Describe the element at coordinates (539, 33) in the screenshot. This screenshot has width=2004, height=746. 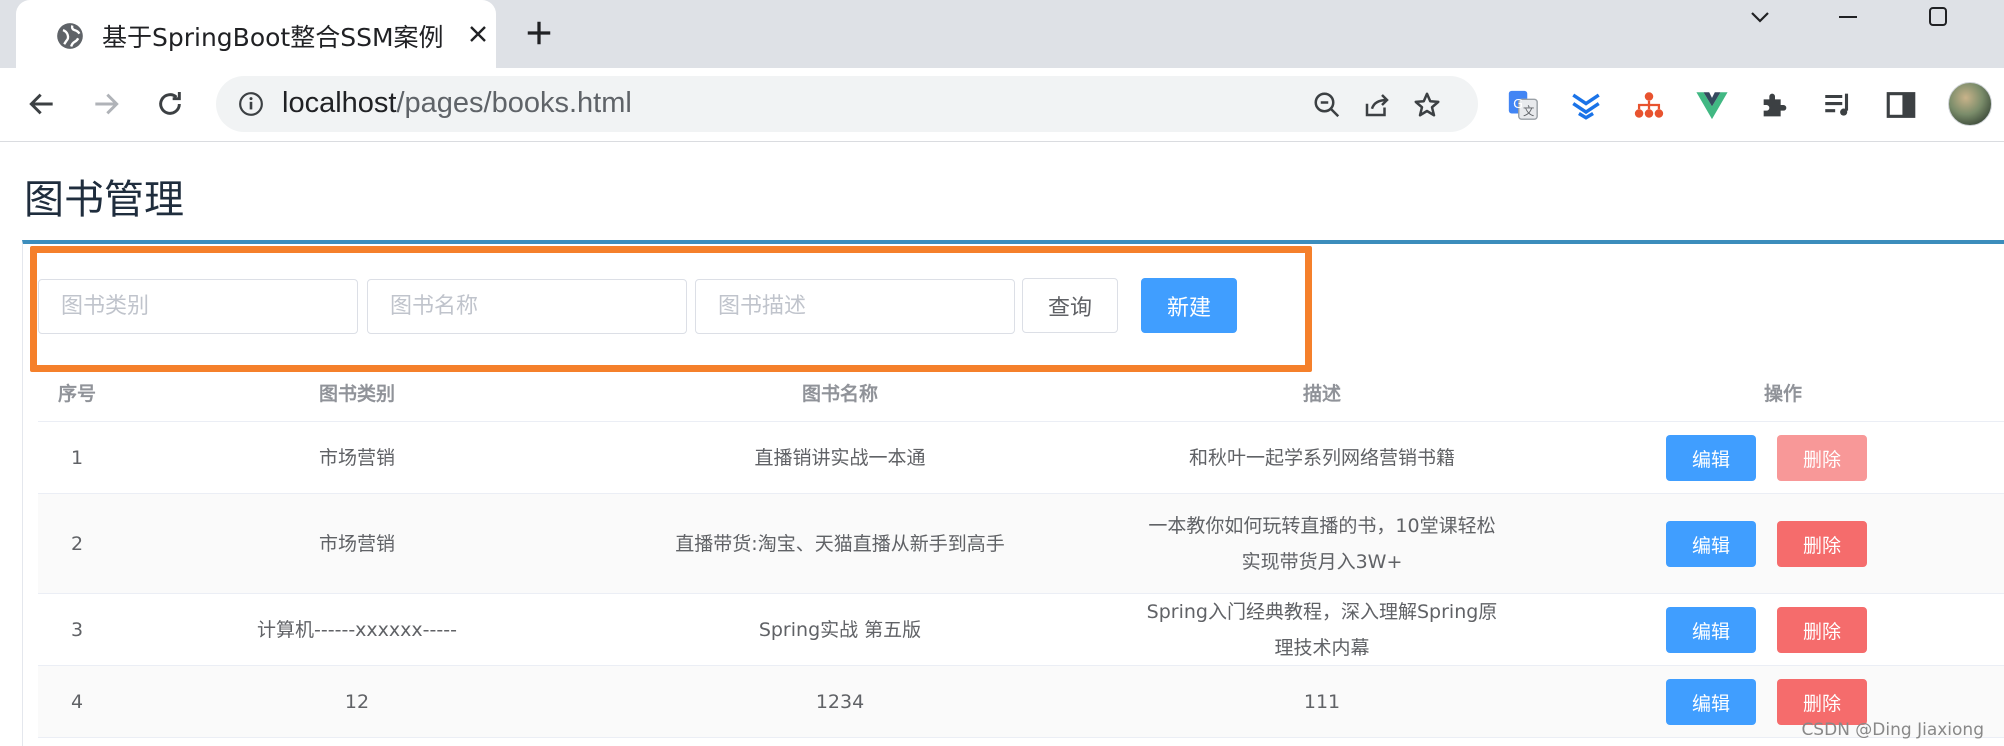
I see `plus-icon` at that location.